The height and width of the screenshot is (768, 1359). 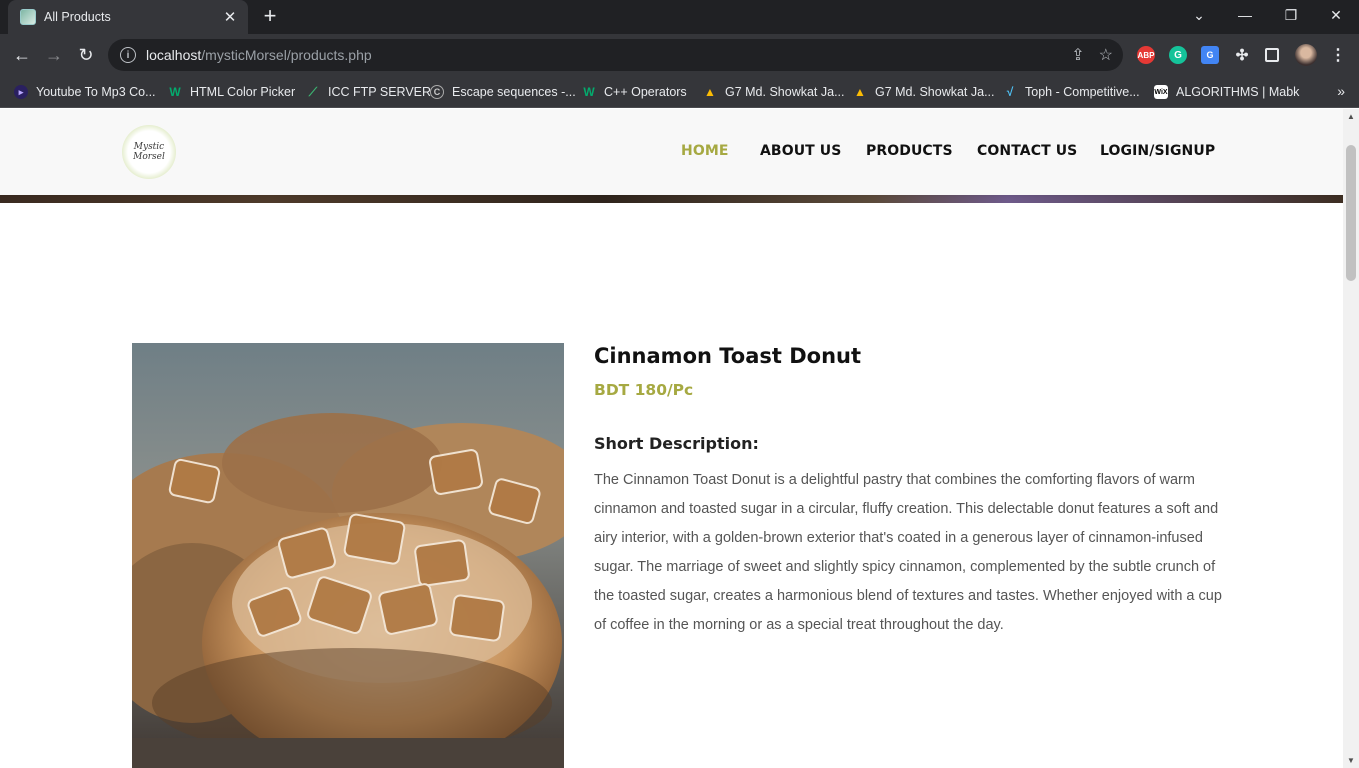 What do you see at coordinates (1291, 15) in the screenshot?
I see `restore-button: ❐` at bounding box center [1291, 15].